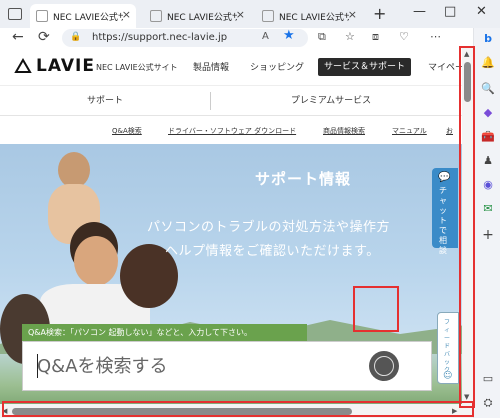  Describe the element at coordinates (303, 179) in the screenshot. I see `hero-title: サポート情報` at that location.